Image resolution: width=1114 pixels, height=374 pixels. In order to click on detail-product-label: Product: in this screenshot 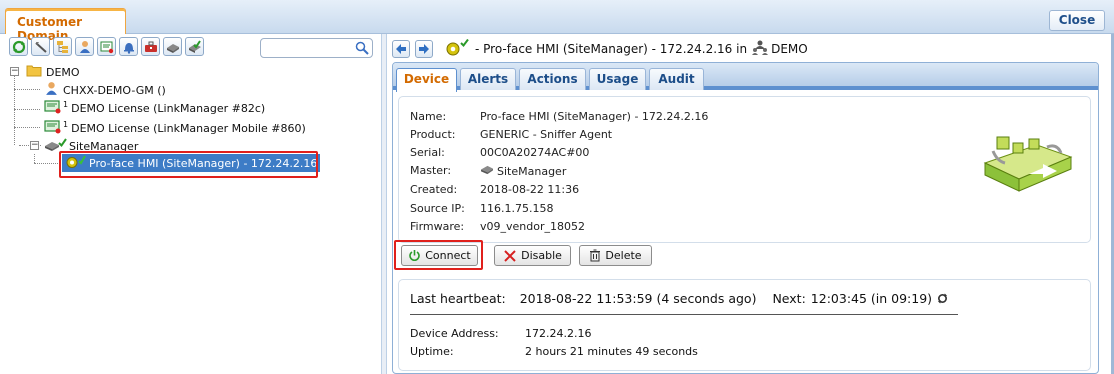, I will do `click(433, 134)`.